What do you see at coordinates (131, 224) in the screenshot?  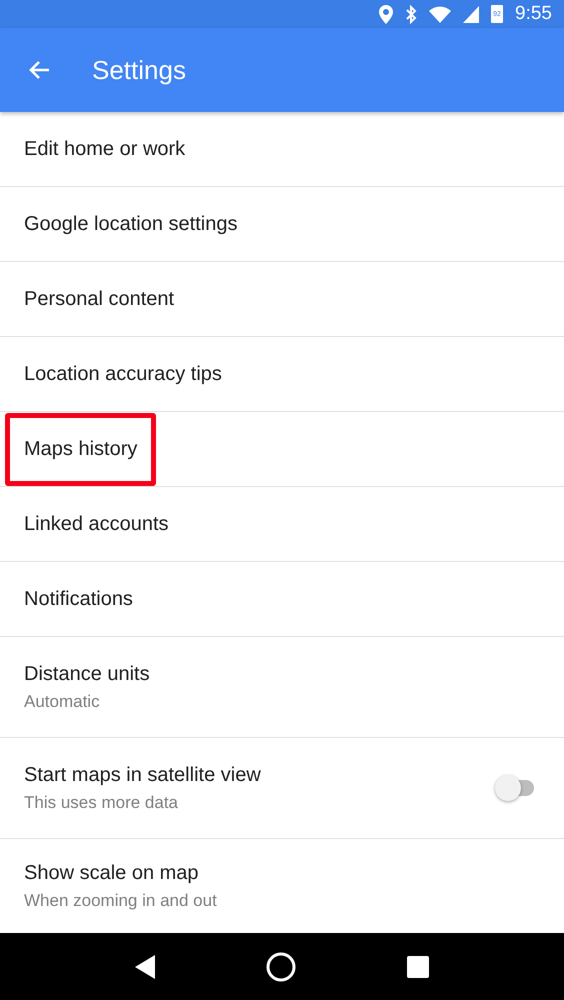 I see `setting-label: Google location settings` at bounding box center [131, 224].